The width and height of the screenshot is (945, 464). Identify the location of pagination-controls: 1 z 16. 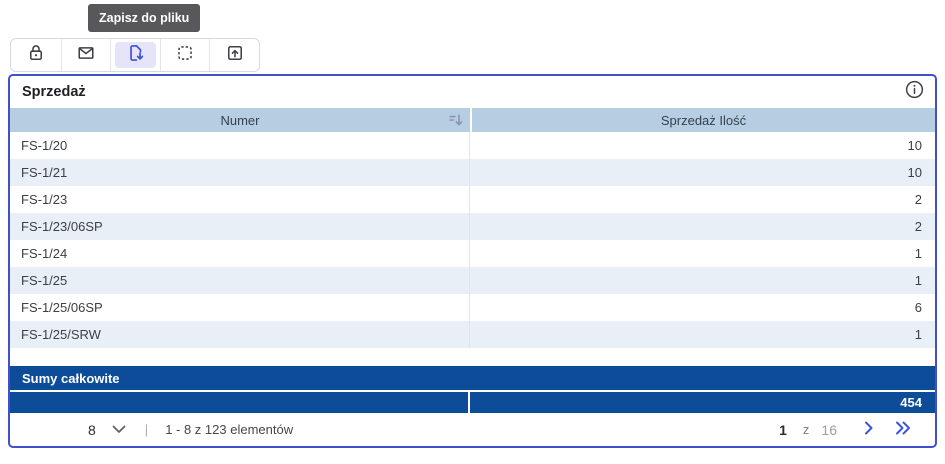
(847, 430).